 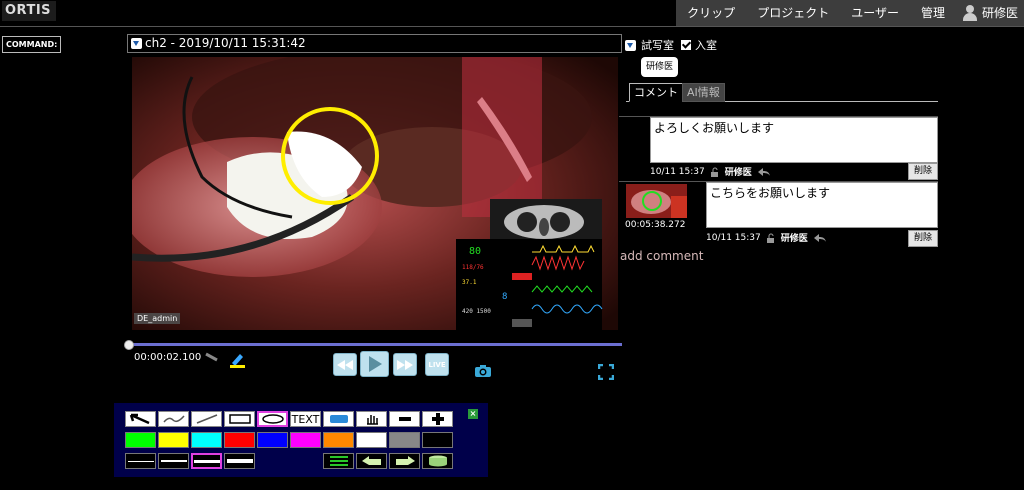 What do you see at coordinates (239, 440) in the screenshot?
I see `color-swatch-red` at bounding box center [239, 440].